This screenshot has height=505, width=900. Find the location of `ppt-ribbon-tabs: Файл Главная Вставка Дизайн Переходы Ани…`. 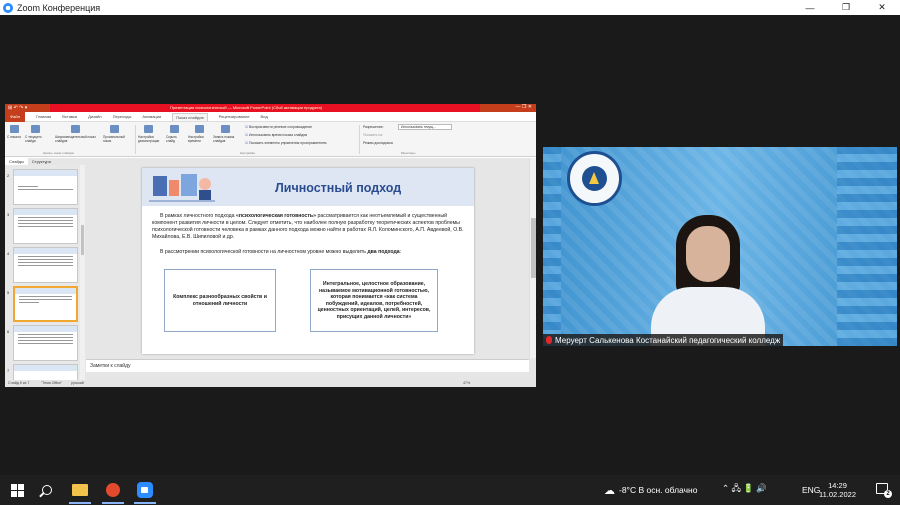

ppt-ribbon-tabs: Файл Главная Вставка Дизайн Переходы Ани… is located at coordinates (270, 116).